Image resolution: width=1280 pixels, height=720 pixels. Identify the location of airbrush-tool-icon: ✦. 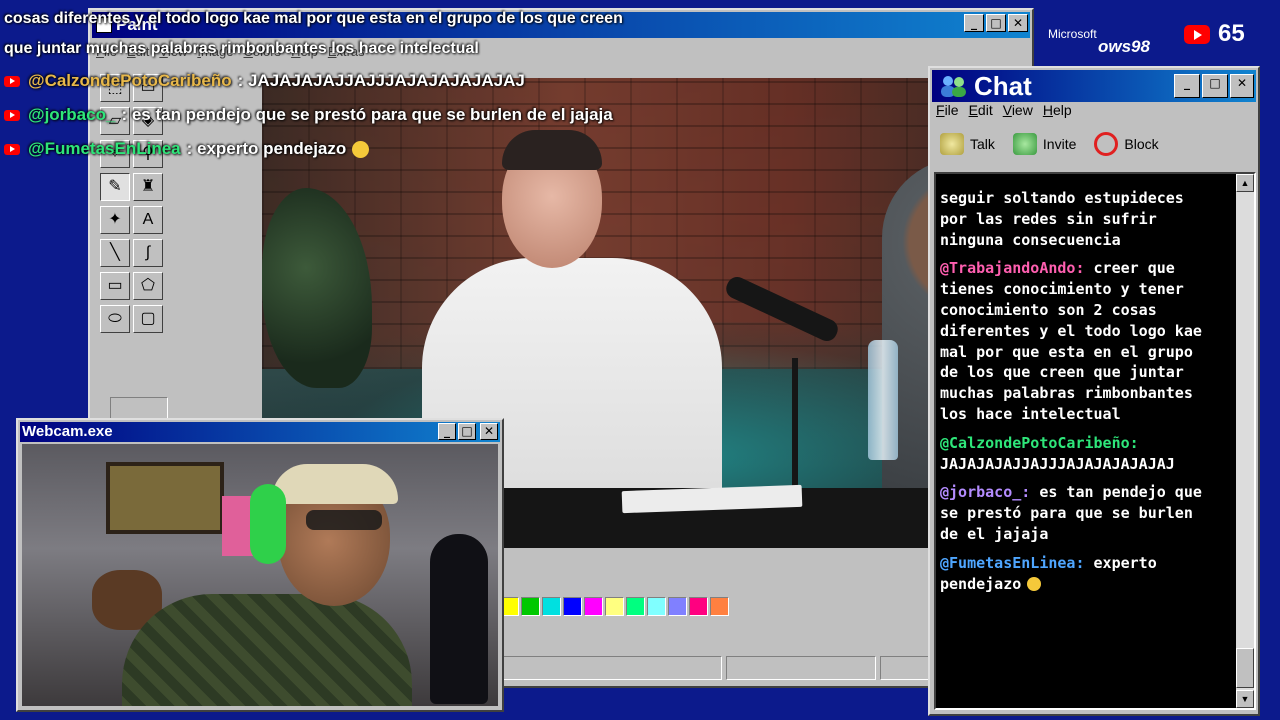
(115, 220).